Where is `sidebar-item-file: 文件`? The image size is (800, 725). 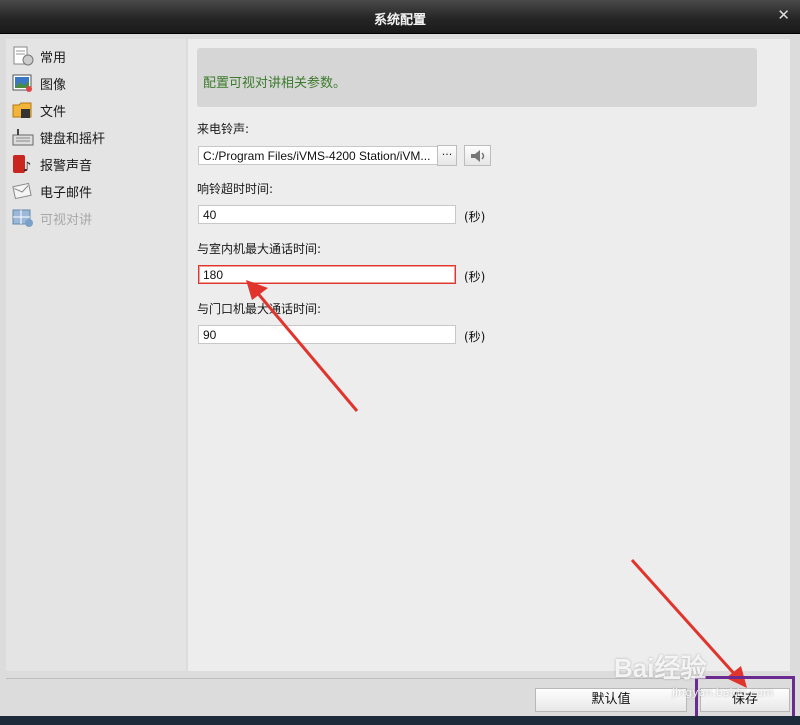
sidebar-item-file: 文件 is located at coordinates (39, 110).